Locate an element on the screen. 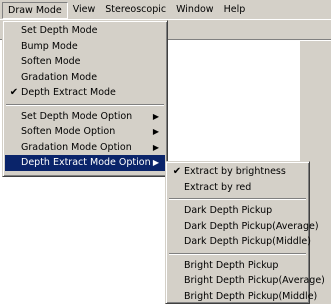 Image resolution: width=331 pixels, height=304 pixels. menu-item-dark-depth-pickup: Dark Depth Pickup is located at coordinates (237, 211).